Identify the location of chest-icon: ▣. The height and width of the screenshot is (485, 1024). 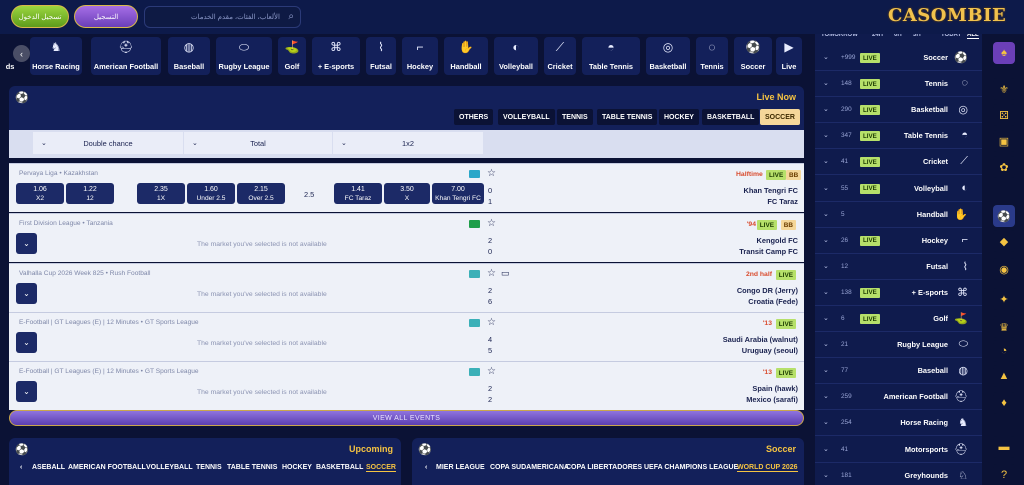
(1004, 141).